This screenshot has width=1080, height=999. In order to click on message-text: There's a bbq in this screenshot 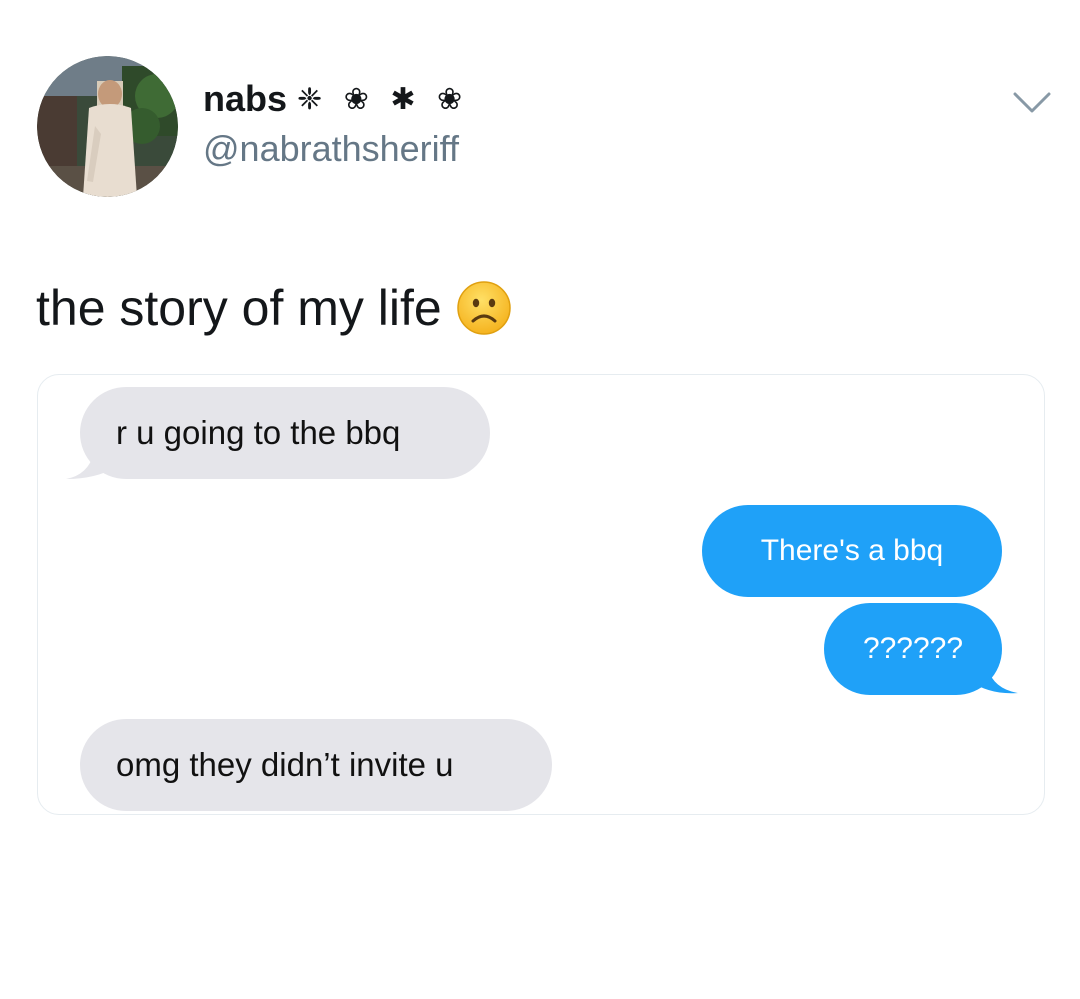, I will do `click(852, 550)`.